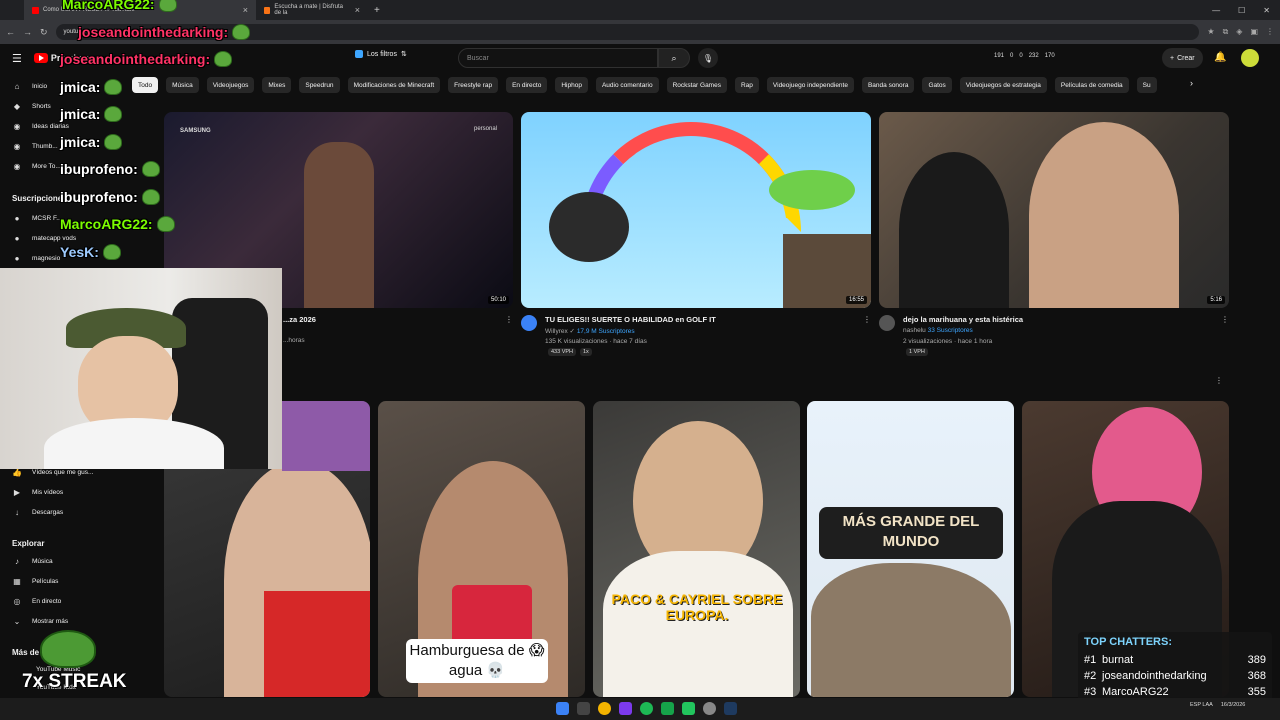 The width and height of the screenshot is (1280, 720). Describe the element at coordinates (709, 708) in the screenshot. I see `obs-icon` at that location.